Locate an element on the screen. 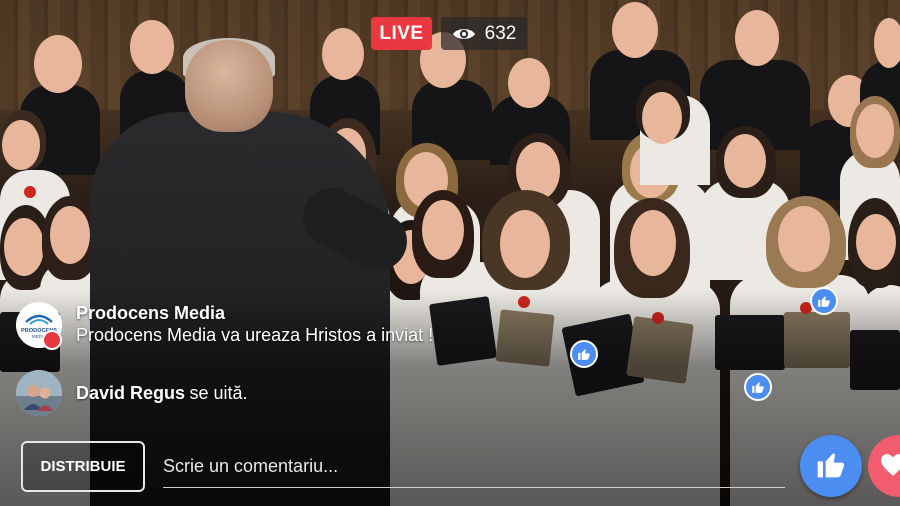 The width and height of the screenshot is (900, 506). live-indicator-icon is located at coordinates (52, 340).